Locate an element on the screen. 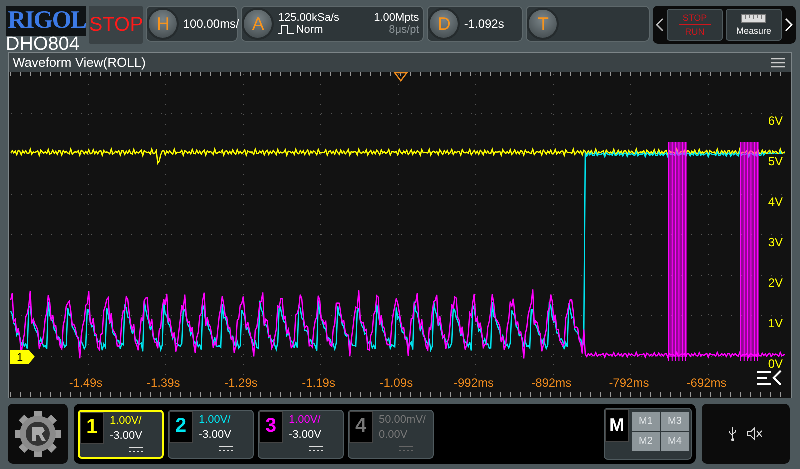  time-label: -1.19s is located at coordinates (319, 383).